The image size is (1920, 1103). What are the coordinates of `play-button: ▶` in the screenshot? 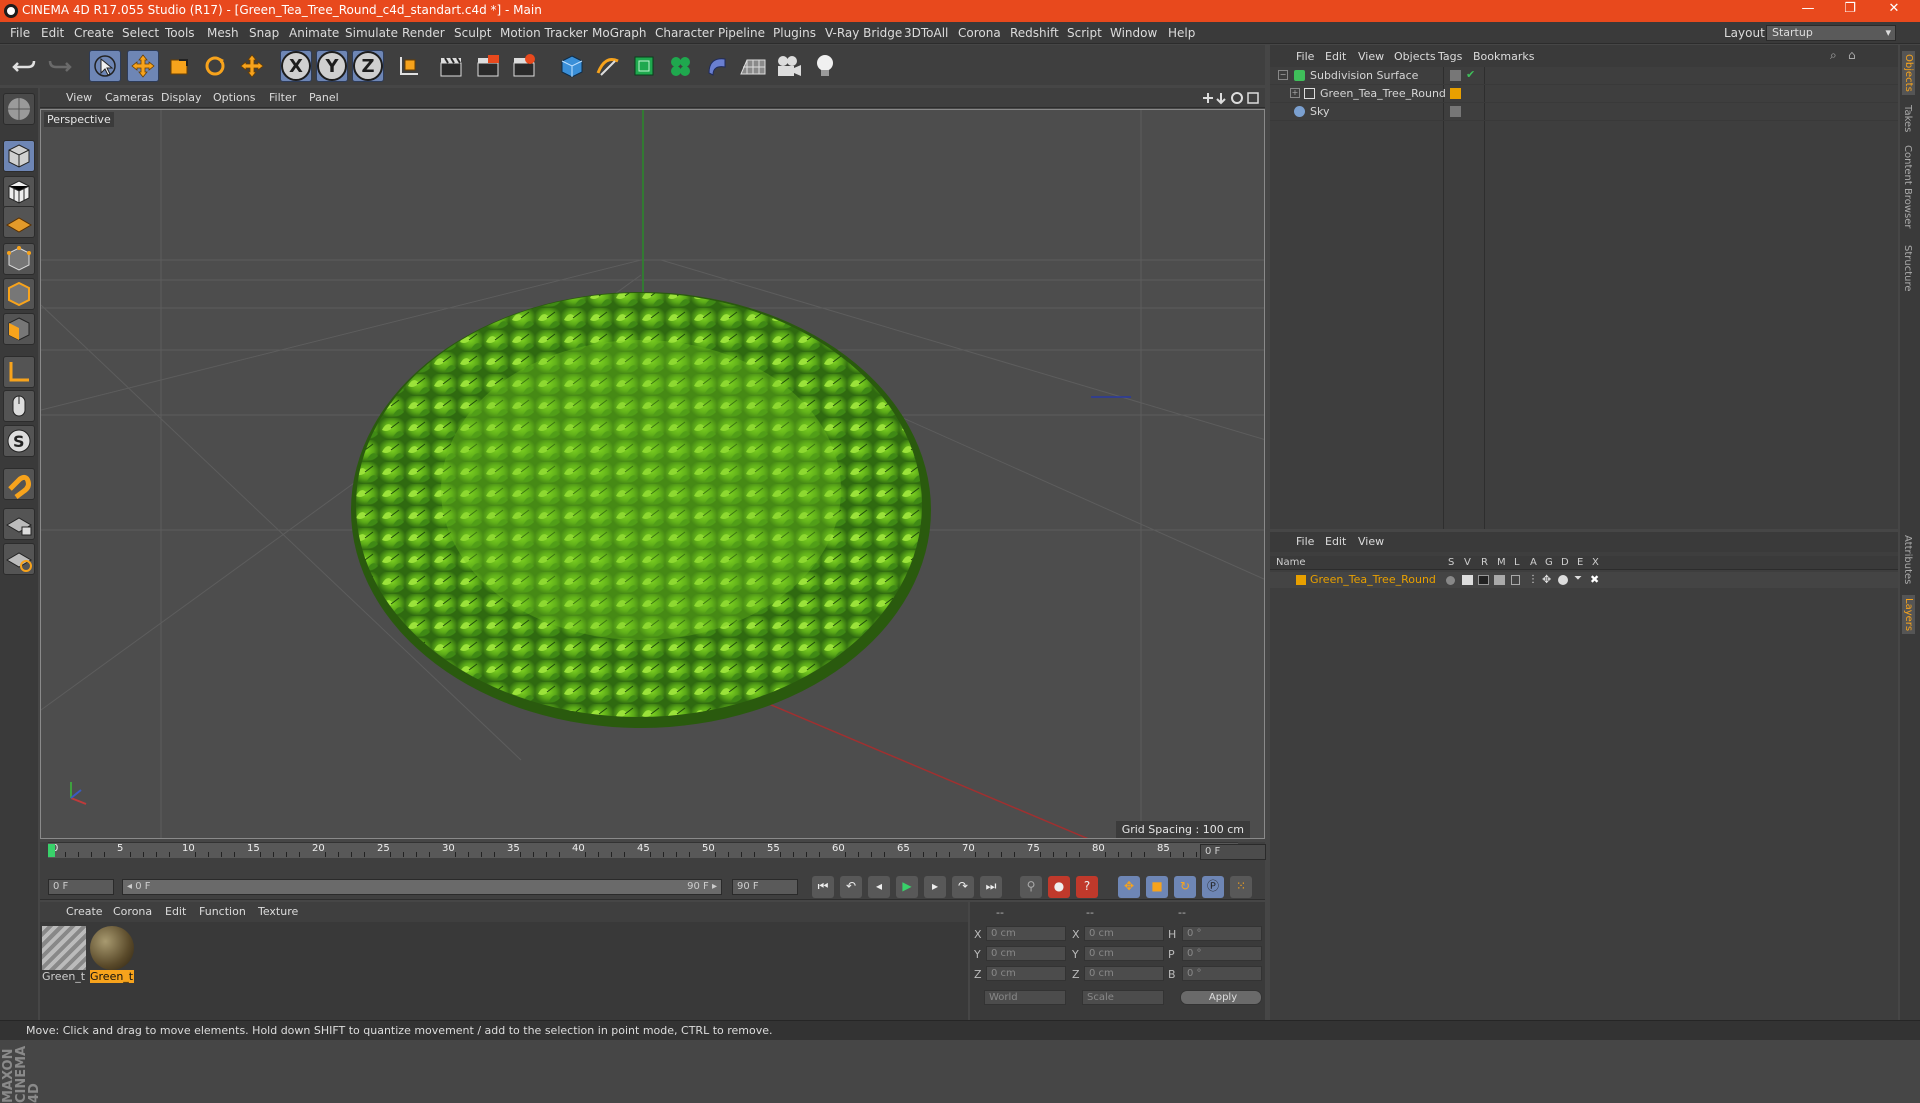 It's located at (907, 887).